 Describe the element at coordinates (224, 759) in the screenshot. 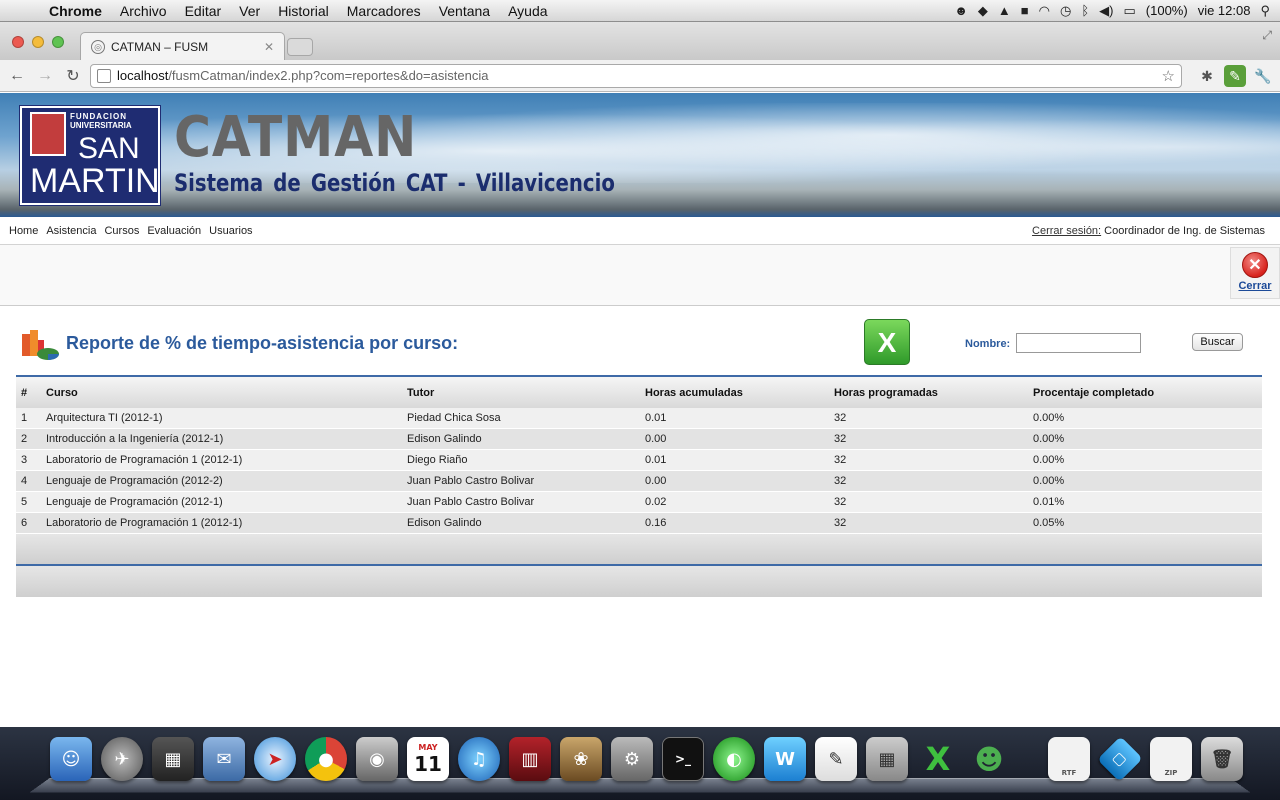

I see `mail-icon: ✉` at that location.